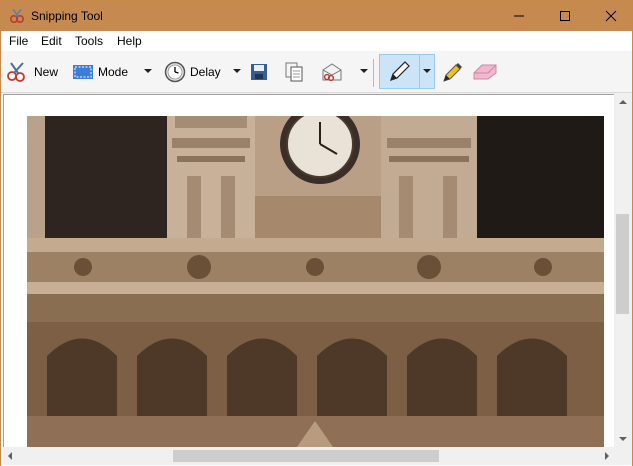 The height and width of the screenshot is (466, 633). I want to click on copy-button, so click(294, 72).